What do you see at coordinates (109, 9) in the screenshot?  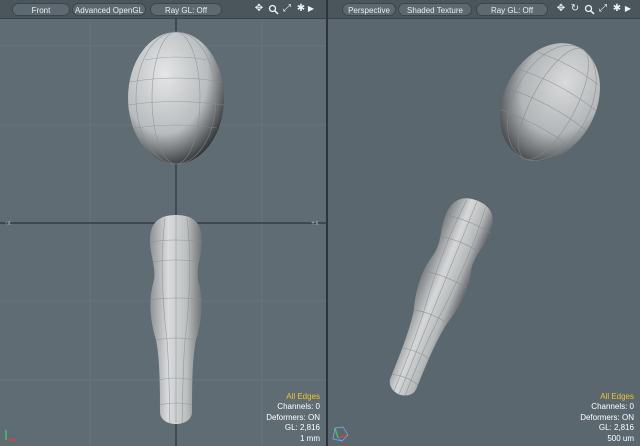 I see `shading-mode-button: Advanced OpenGL` at bounding box center [109, 9].